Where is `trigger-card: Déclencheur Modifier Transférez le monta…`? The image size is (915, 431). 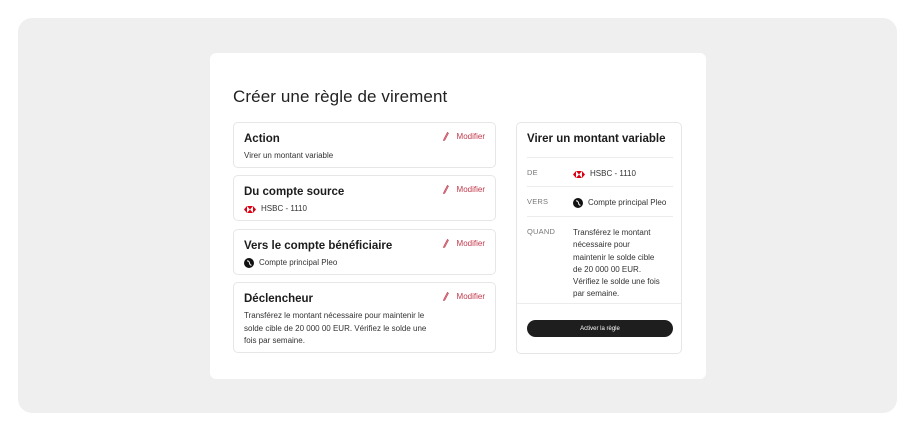 trigger-card: Déclencheur Modifier Transférez le monta… is located at coordinates (364, 317).